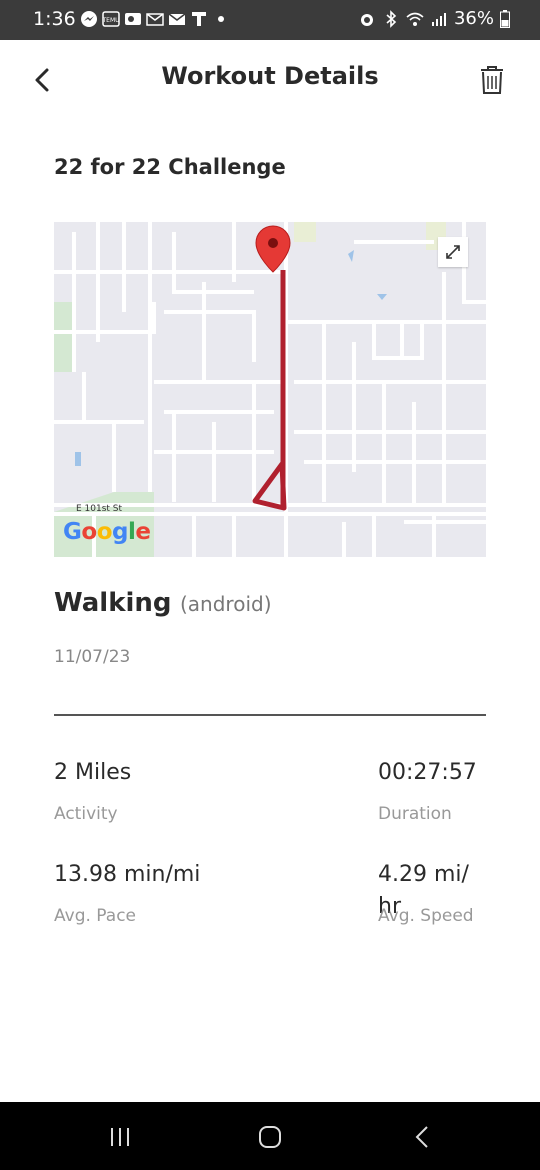  What do you see at coordinates (391, 18) in the screenshot?
I see `bluetooth-icon` at bounding box center [391, 18].